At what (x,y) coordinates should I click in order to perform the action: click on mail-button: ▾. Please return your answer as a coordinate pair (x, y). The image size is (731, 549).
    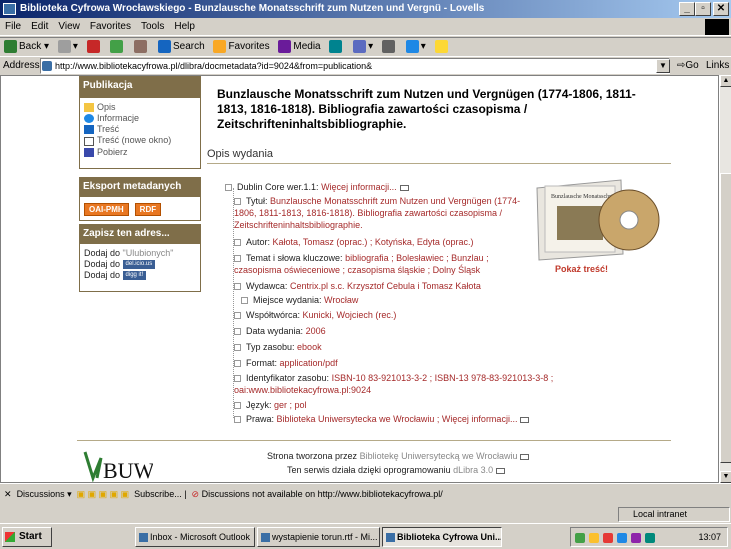
    Looking at the image, I should click on (363, 46).